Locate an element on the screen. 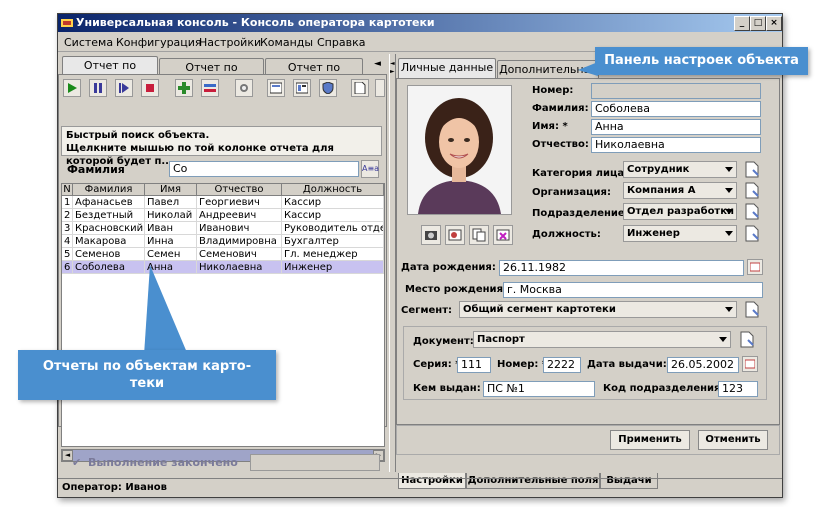  position-edit-icon is located at coordinates (752, 233).